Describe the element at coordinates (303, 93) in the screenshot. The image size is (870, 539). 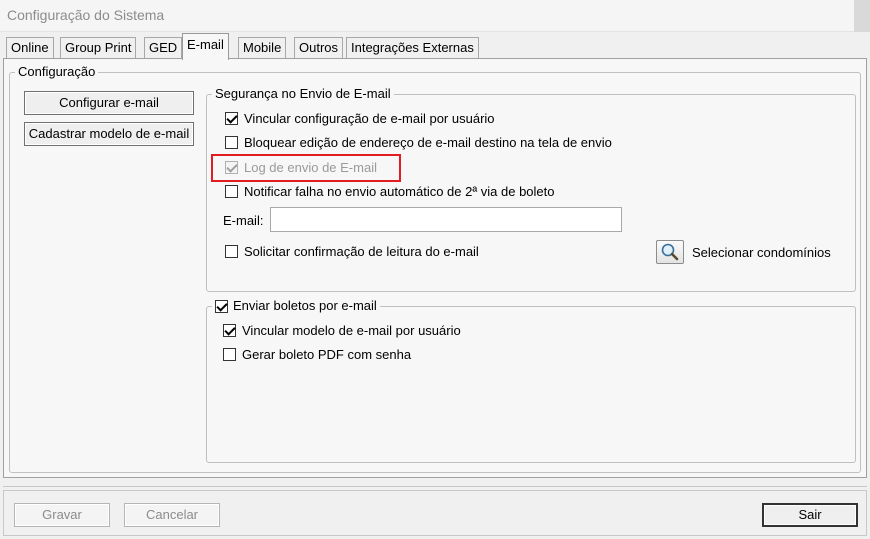
I see `security-legend: Segurança no Envio de E-mail` at that location.